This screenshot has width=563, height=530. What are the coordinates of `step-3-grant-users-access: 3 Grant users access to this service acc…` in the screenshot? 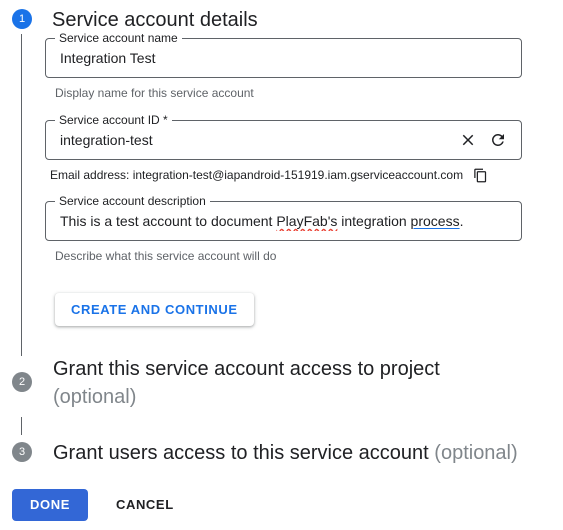 It's located at (282, 454).